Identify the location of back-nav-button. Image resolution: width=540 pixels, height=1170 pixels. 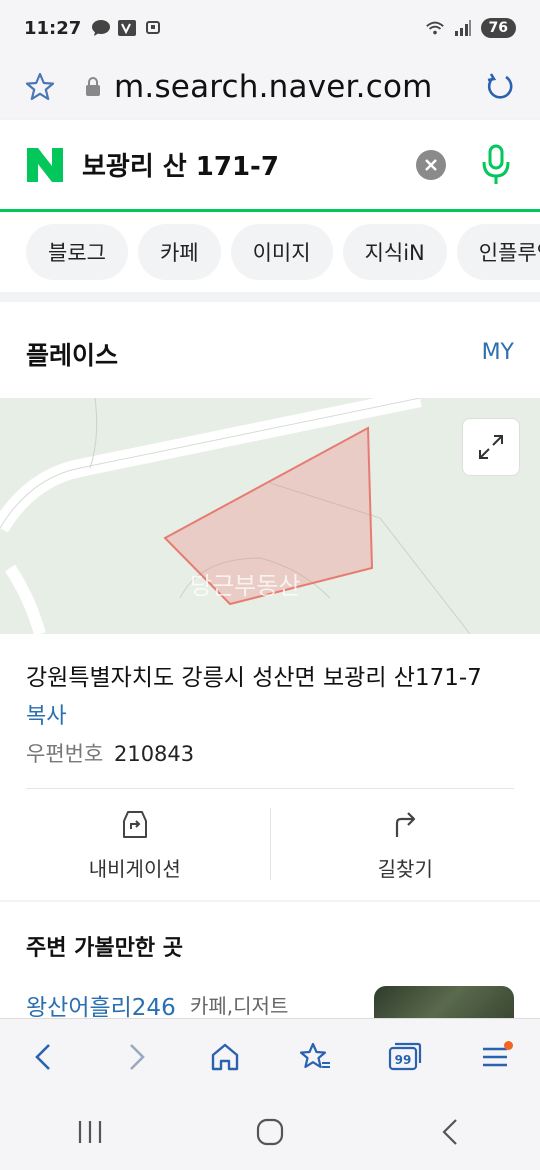
(450, 1132).